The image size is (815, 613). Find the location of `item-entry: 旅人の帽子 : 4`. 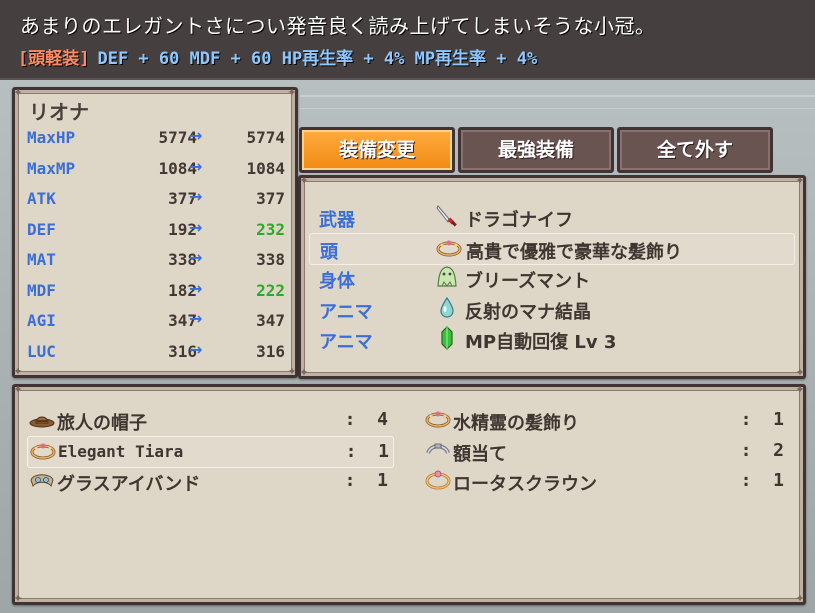

item-entry: 旅人の帽子 : 4 is located at coordinates (209, 420).